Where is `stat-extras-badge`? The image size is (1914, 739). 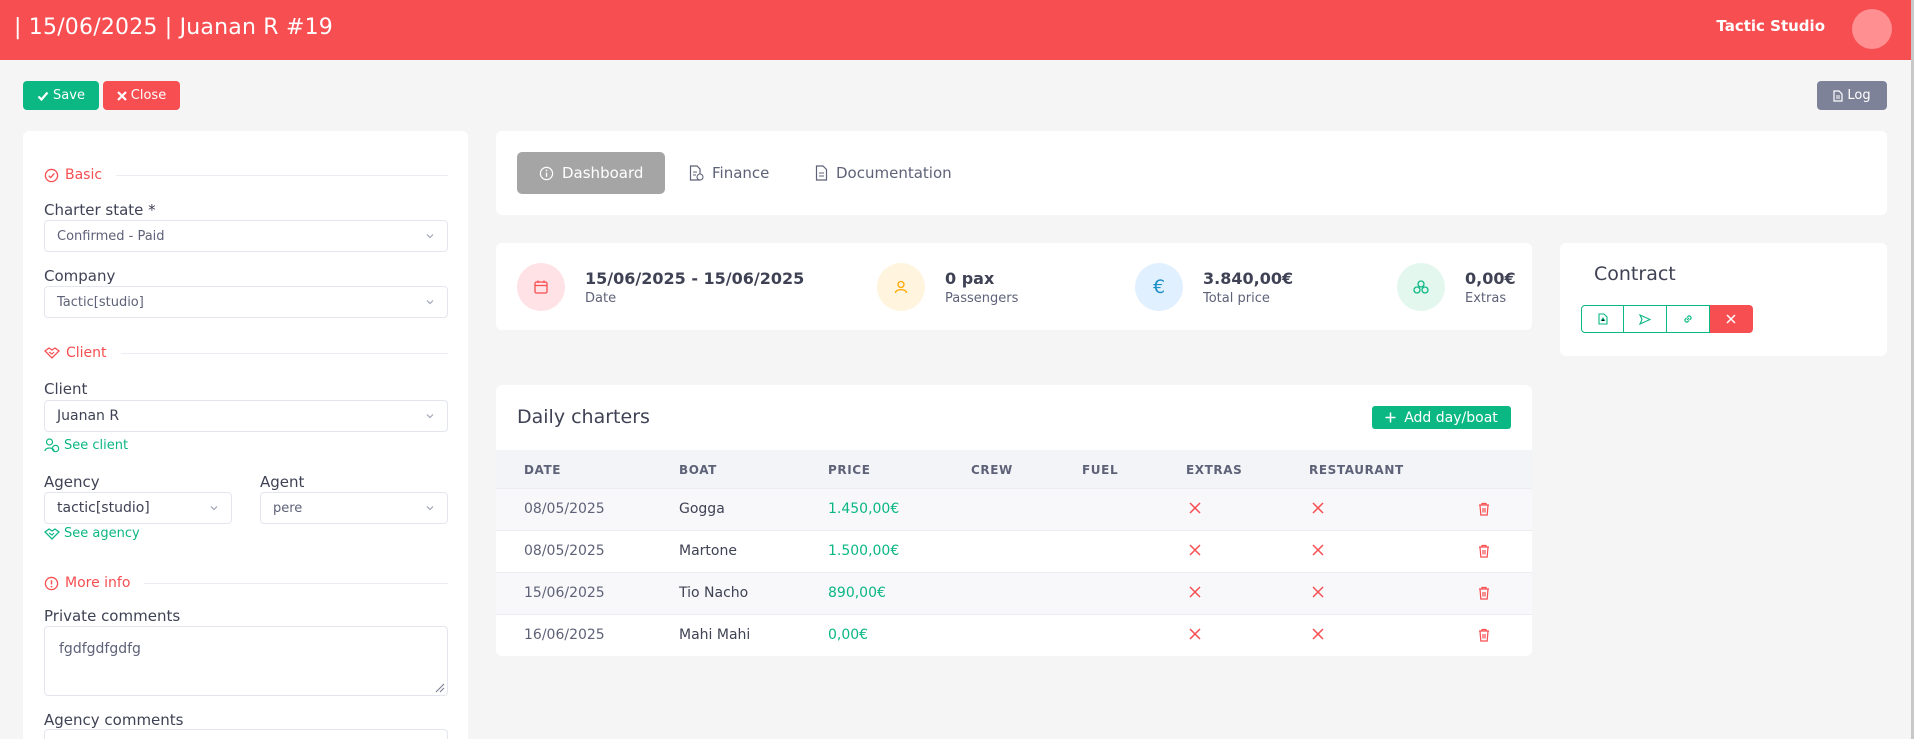
stat-extras-badge is located at coordinates (1421, 287).